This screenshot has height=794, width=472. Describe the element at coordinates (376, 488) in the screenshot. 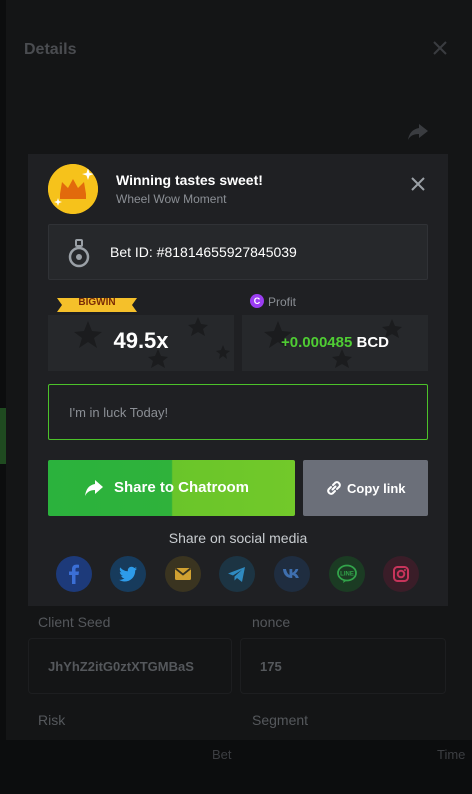

I see `copy-link-label: Copy link` at that location.